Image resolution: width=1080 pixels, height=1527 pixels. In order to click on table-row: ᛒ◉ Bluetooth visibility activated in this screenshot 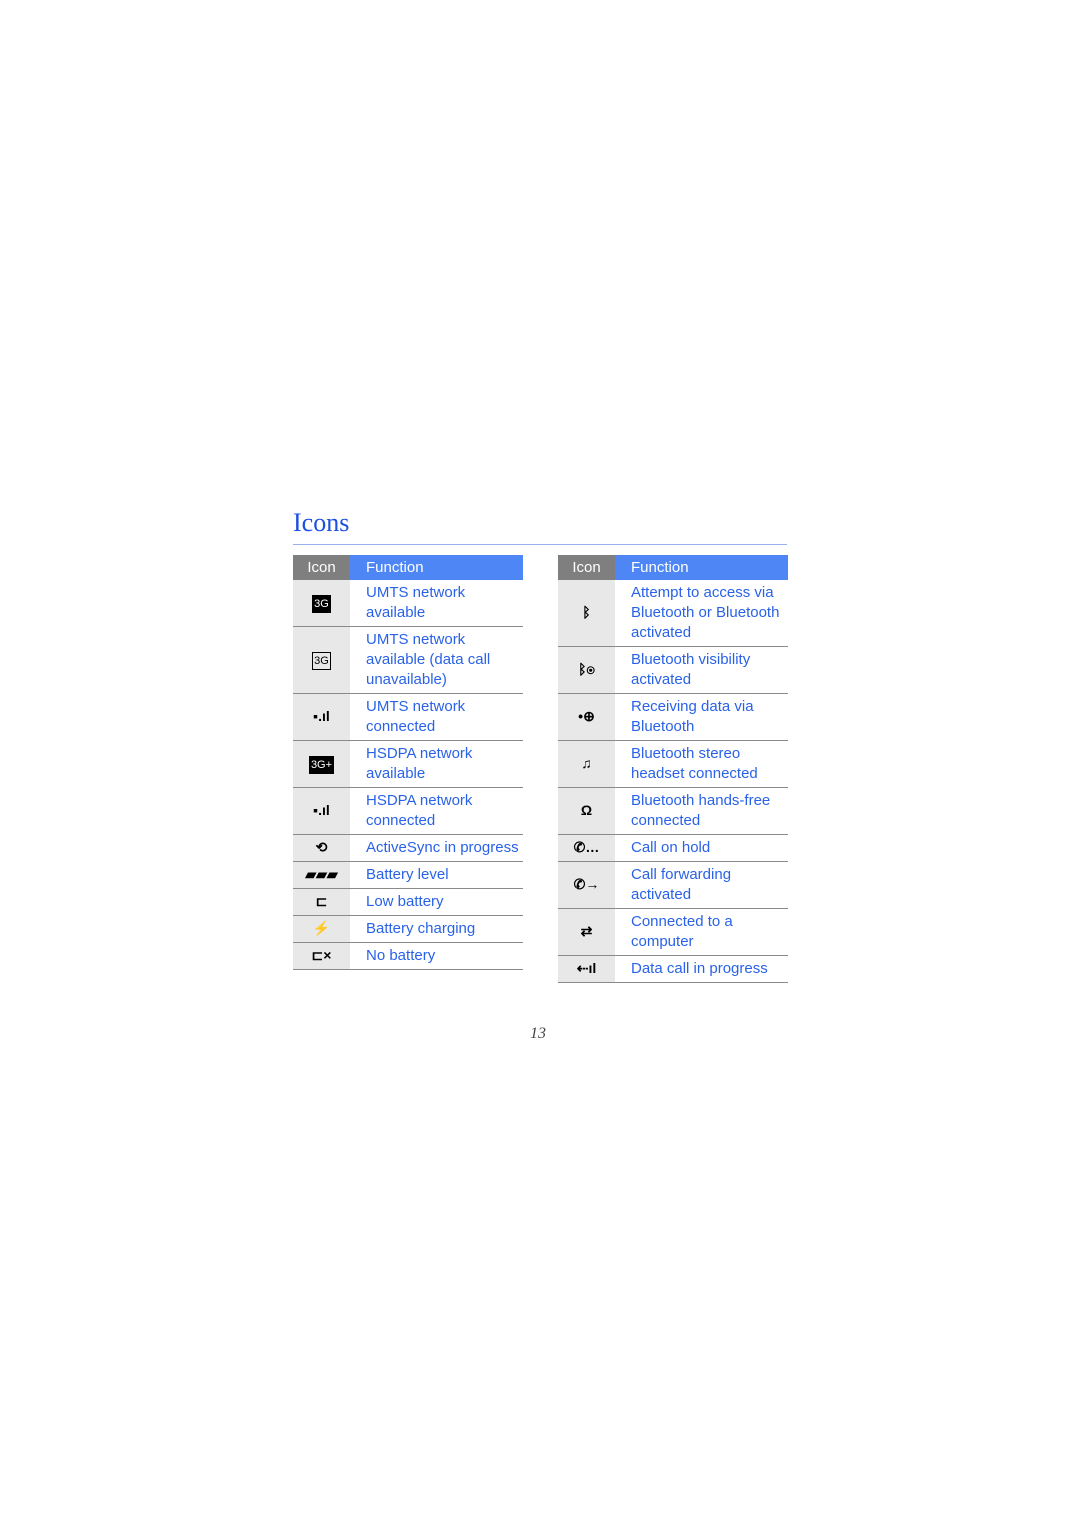, I will do `click(673, 670)`.